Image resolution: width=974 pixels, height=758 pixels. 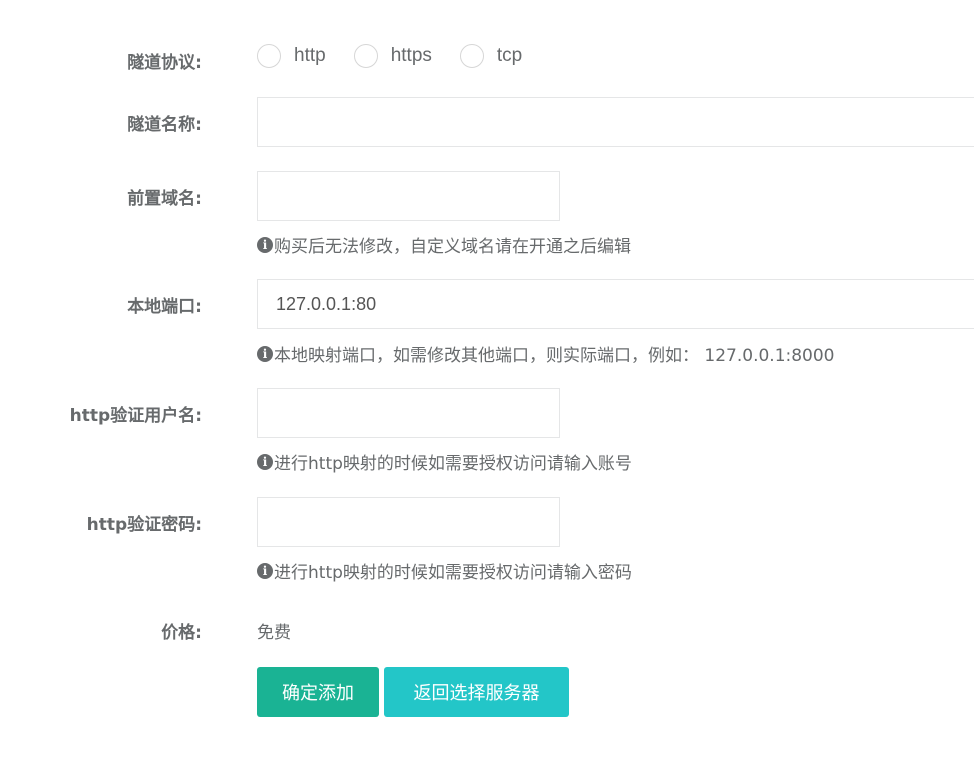 What do you see at coordinates (408, 413) in the screenshot?
I see `http-user-input` at bounding box center [408, 413].